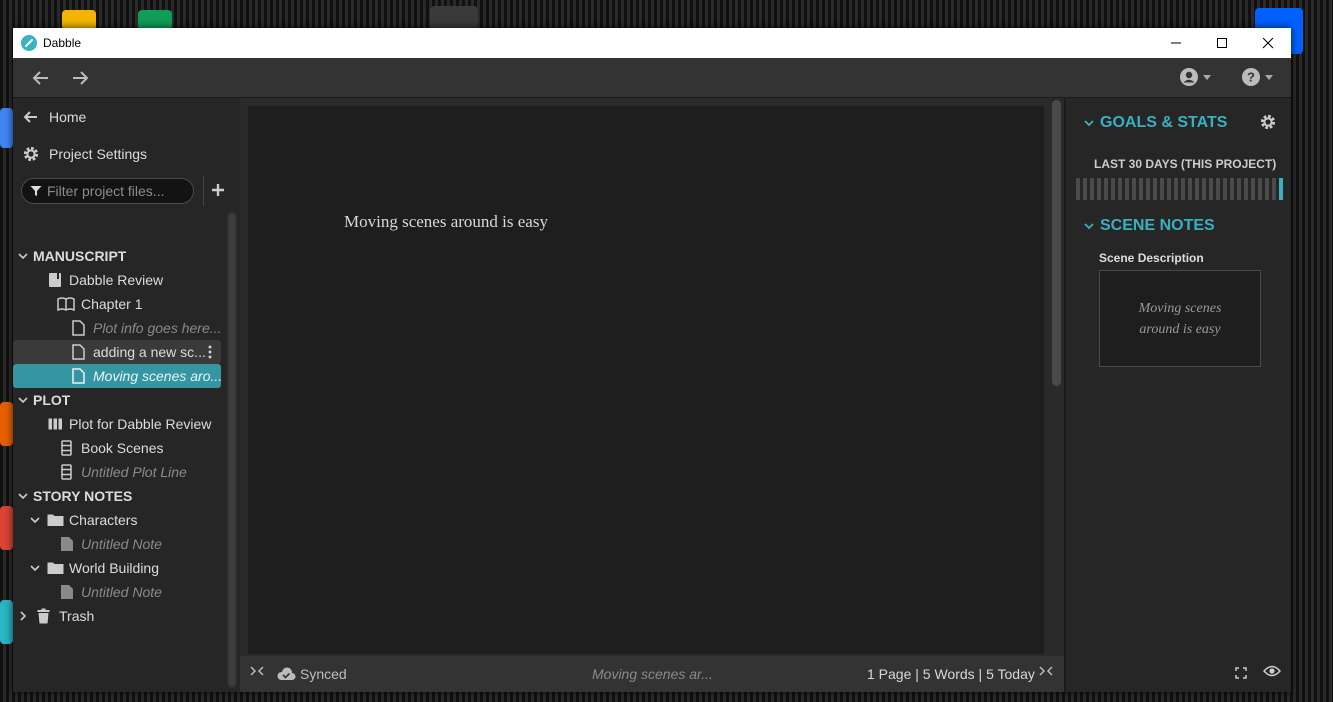  I want to click on last-30-days-label: LAST 30 DAYS (THIS PROJECT), so click(1185, 164).